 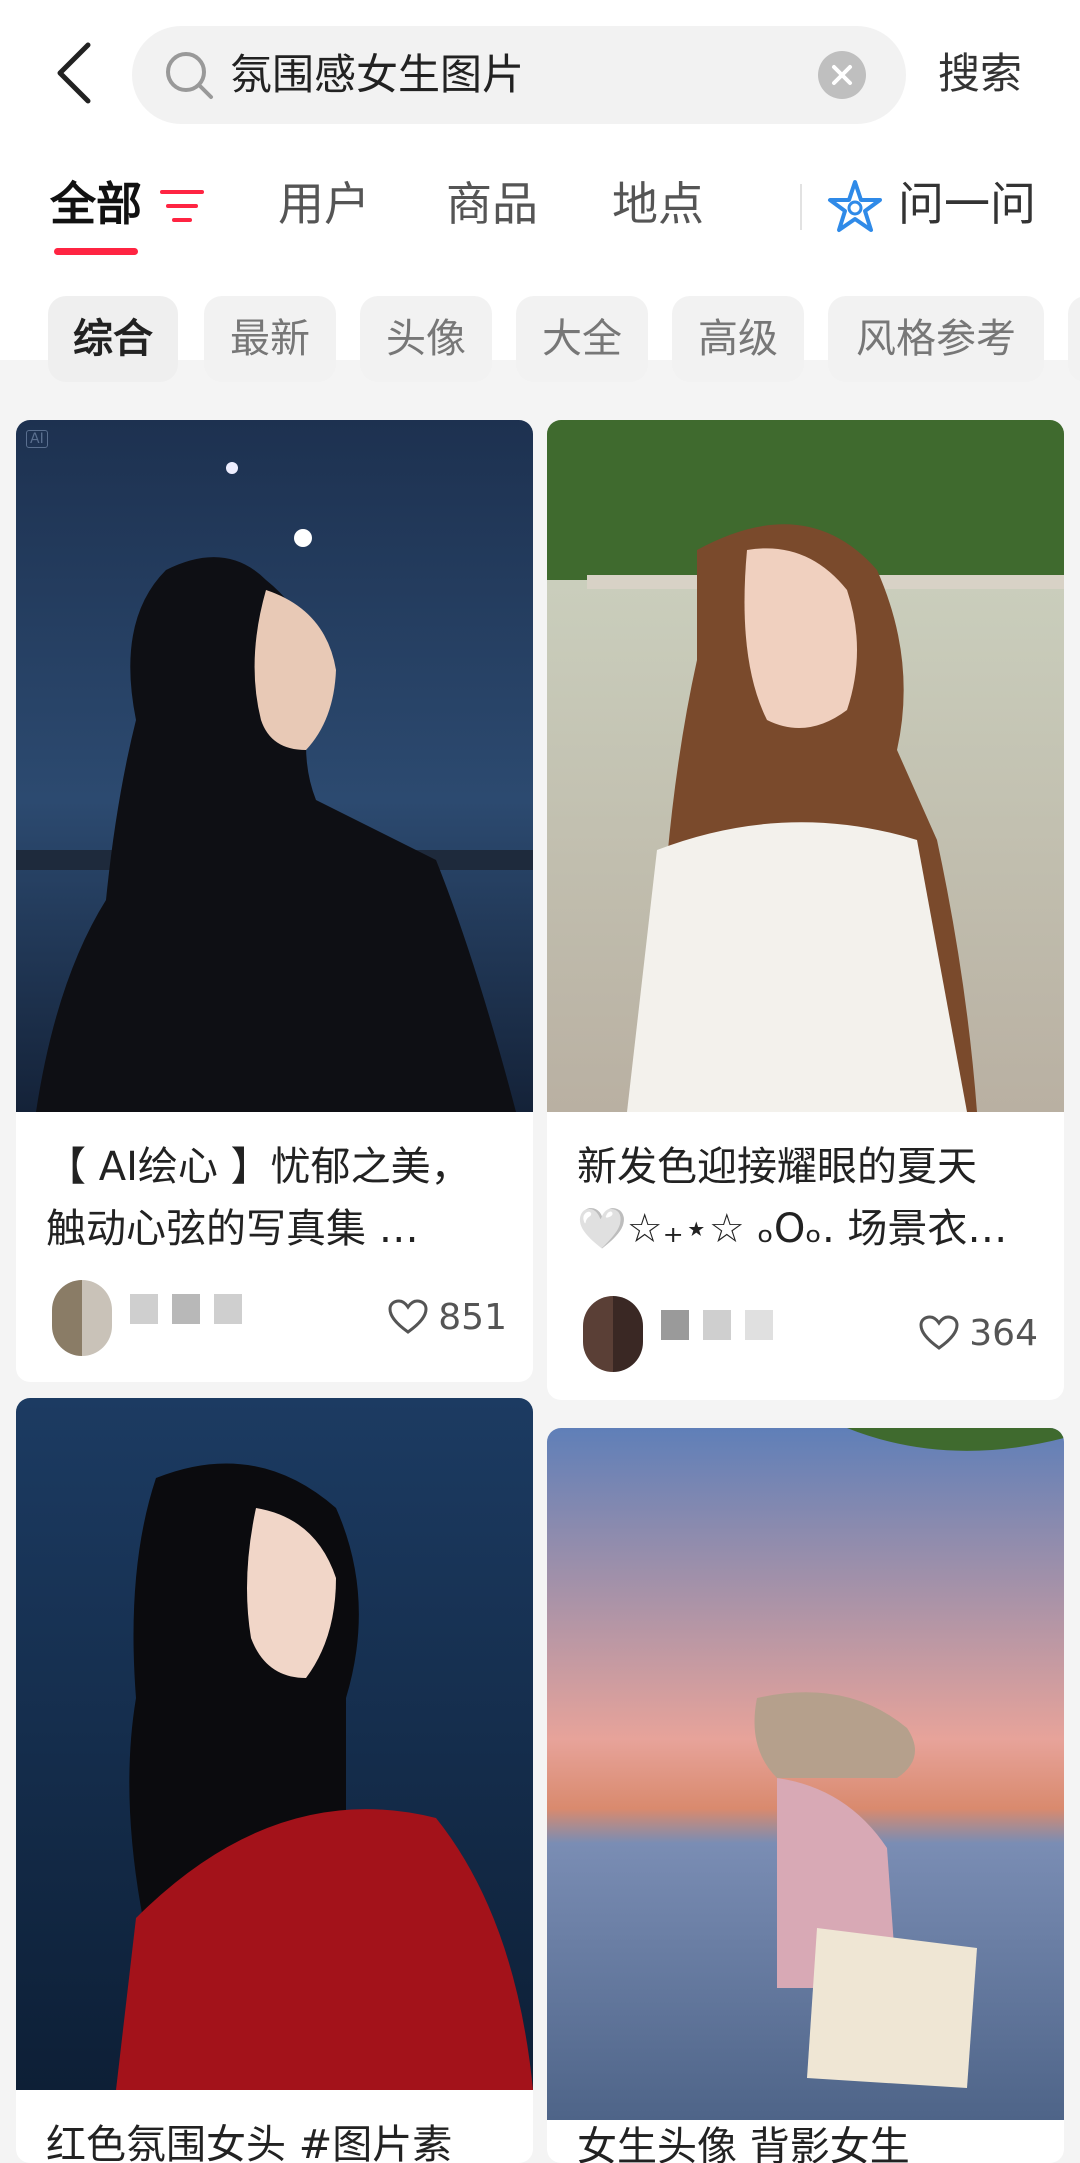 I want to click on tab-all: 全部, so click(x=96, y=204).